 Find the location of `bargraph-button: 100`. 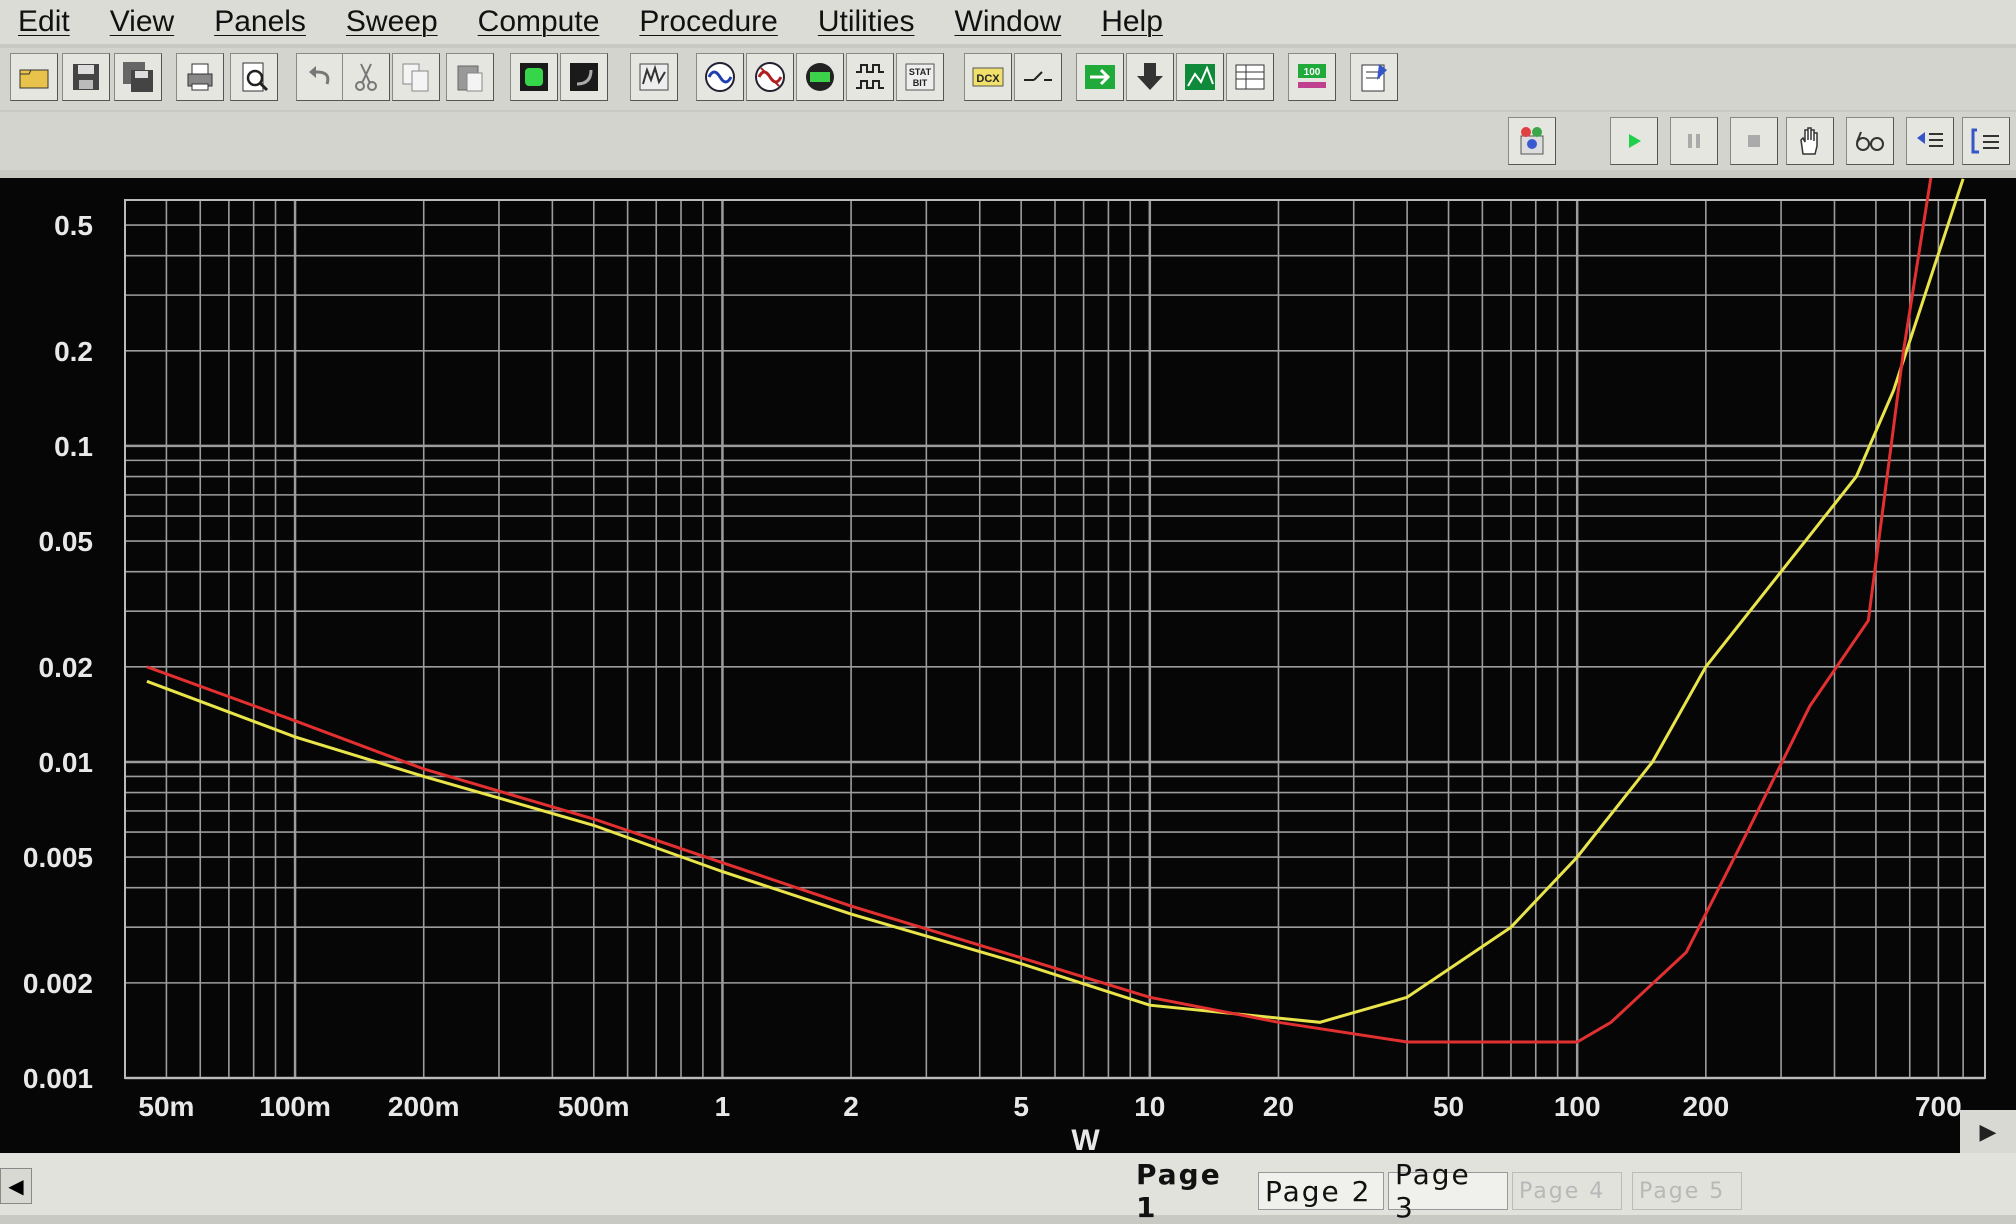

bargraph-button: 100 is located at coordinates (1312, 77).